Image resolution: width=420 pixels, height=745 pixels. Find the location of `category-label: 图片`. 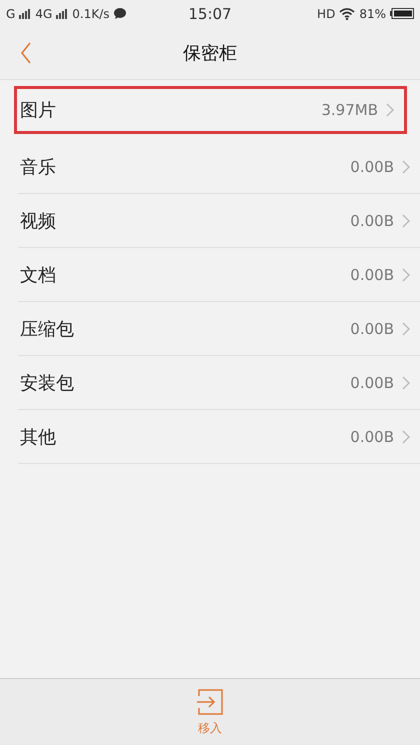

category-label: 图片 is located at coordinates (38, 110).